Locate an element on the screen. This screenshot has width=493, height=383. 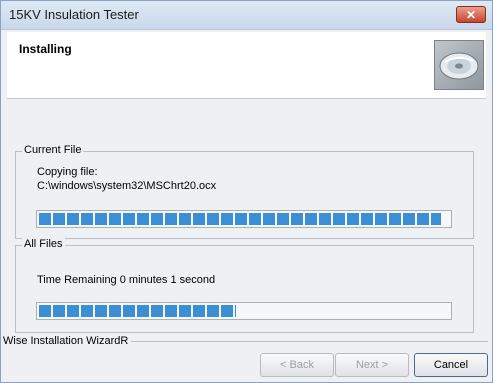
copy-status-text: Copying file: is located at coordinates (67, 172).